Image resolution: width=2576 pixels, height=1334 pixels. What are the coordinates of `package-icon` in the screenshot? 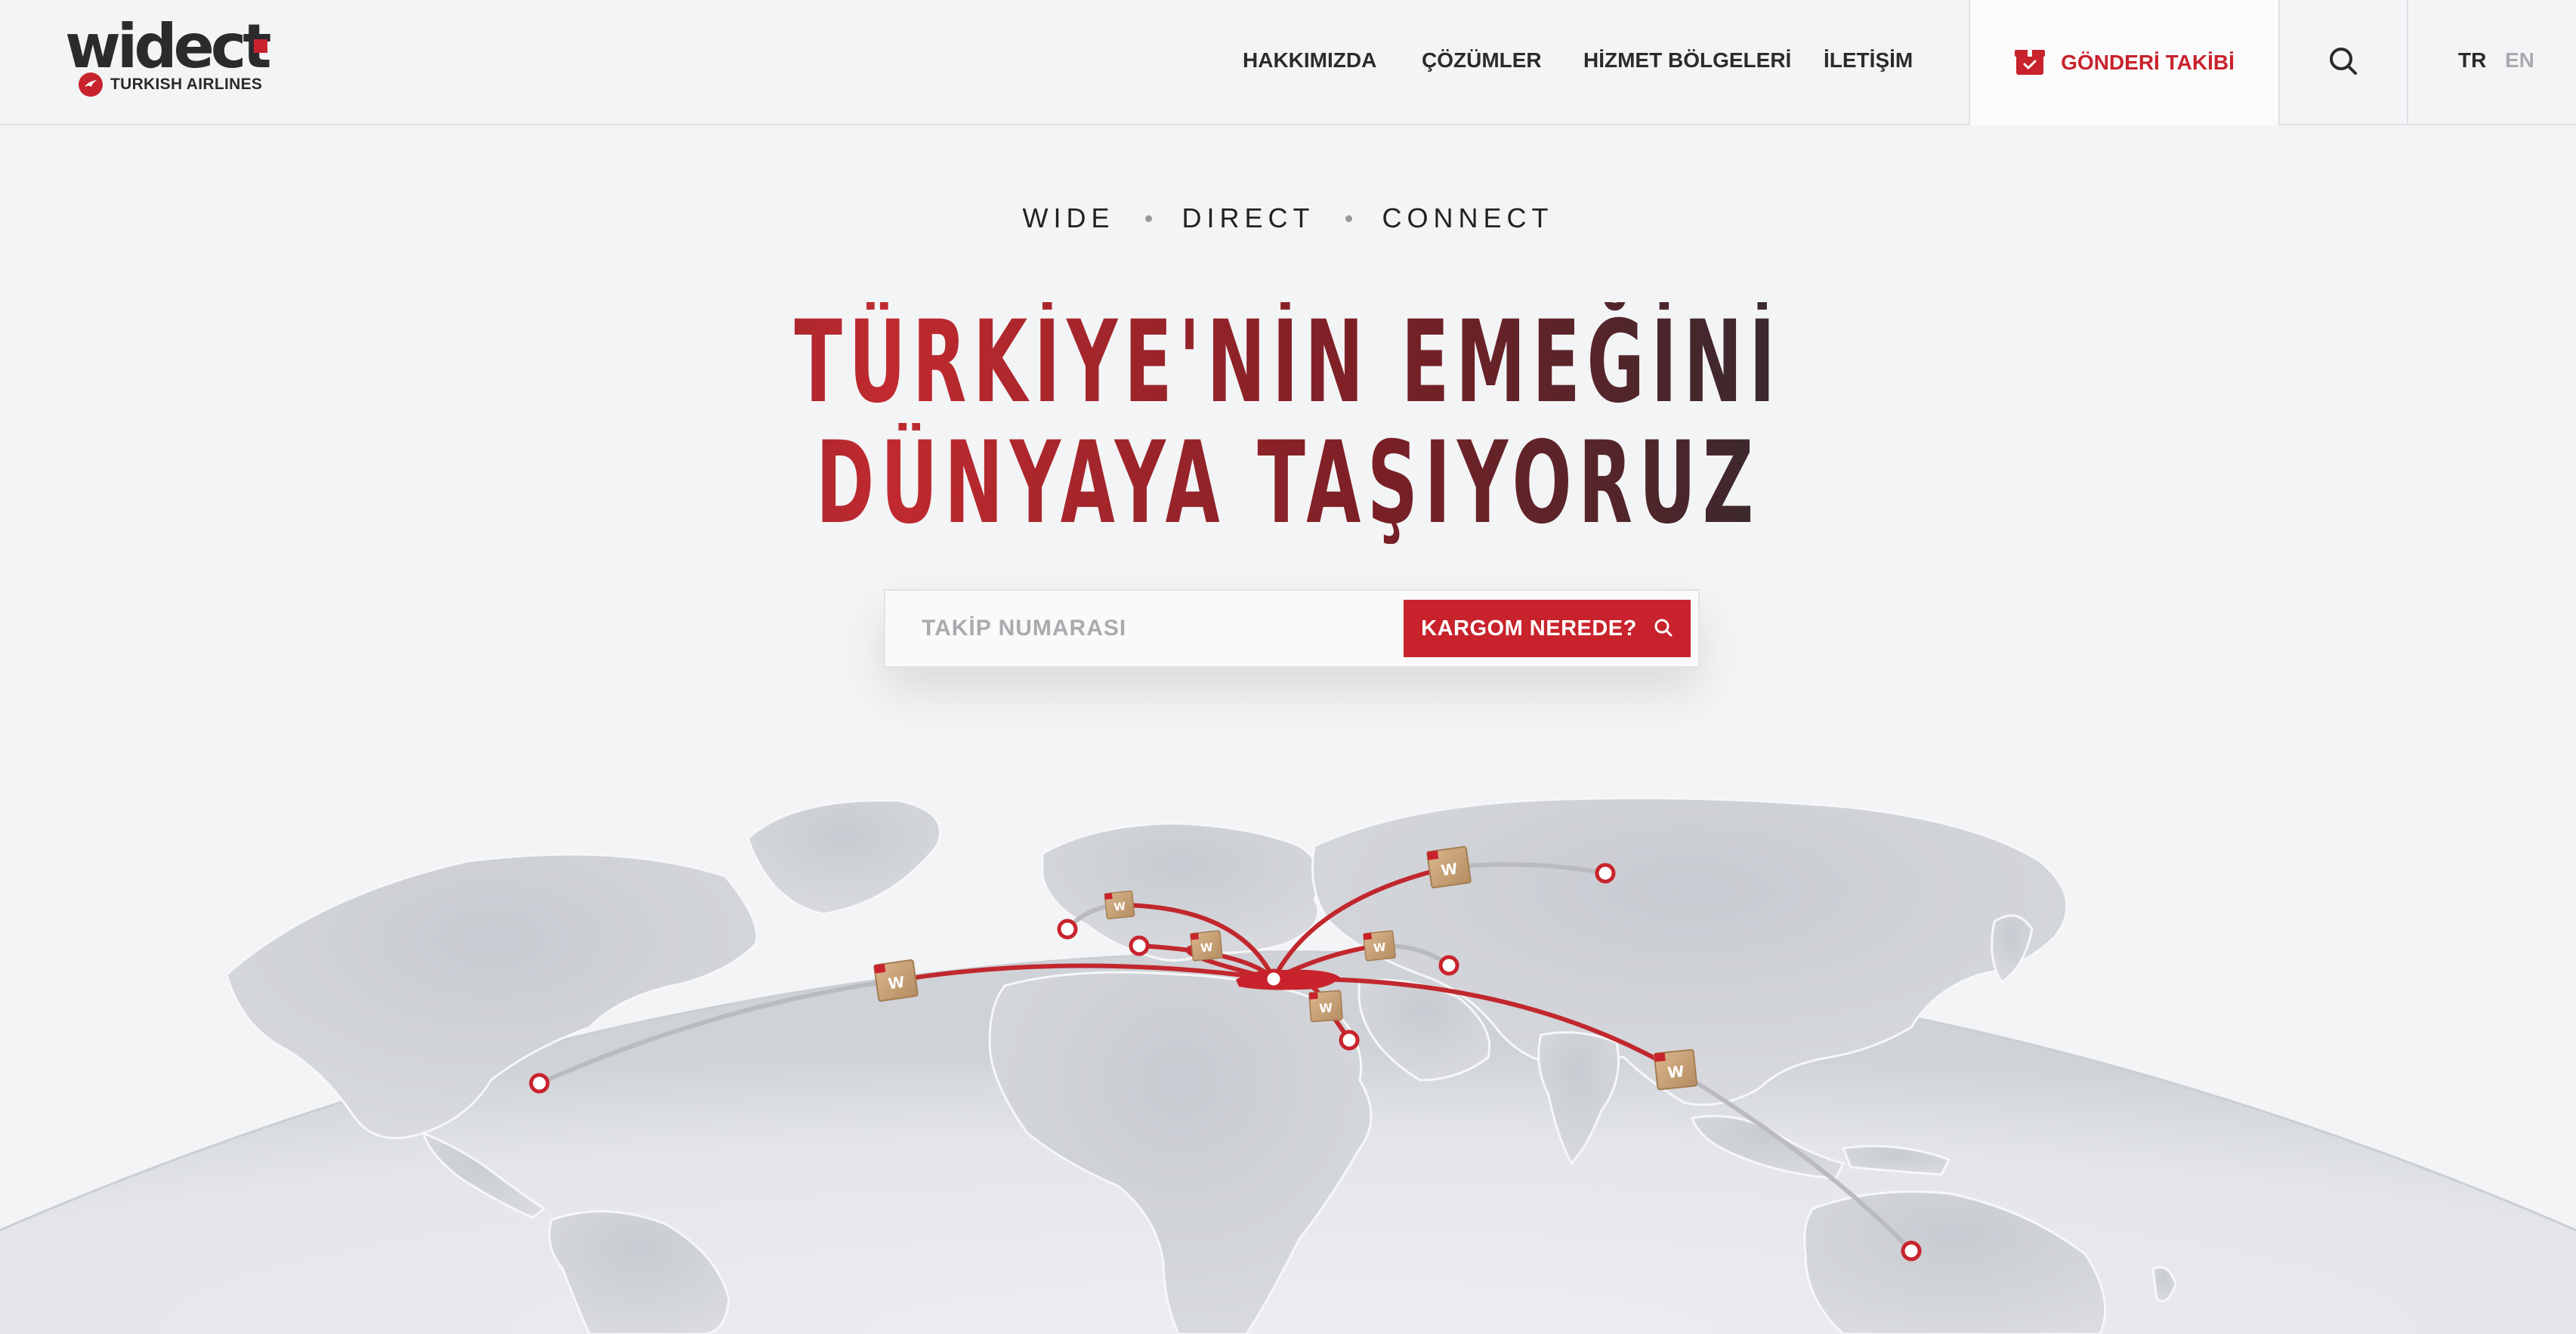 It's located at (2030, 63).